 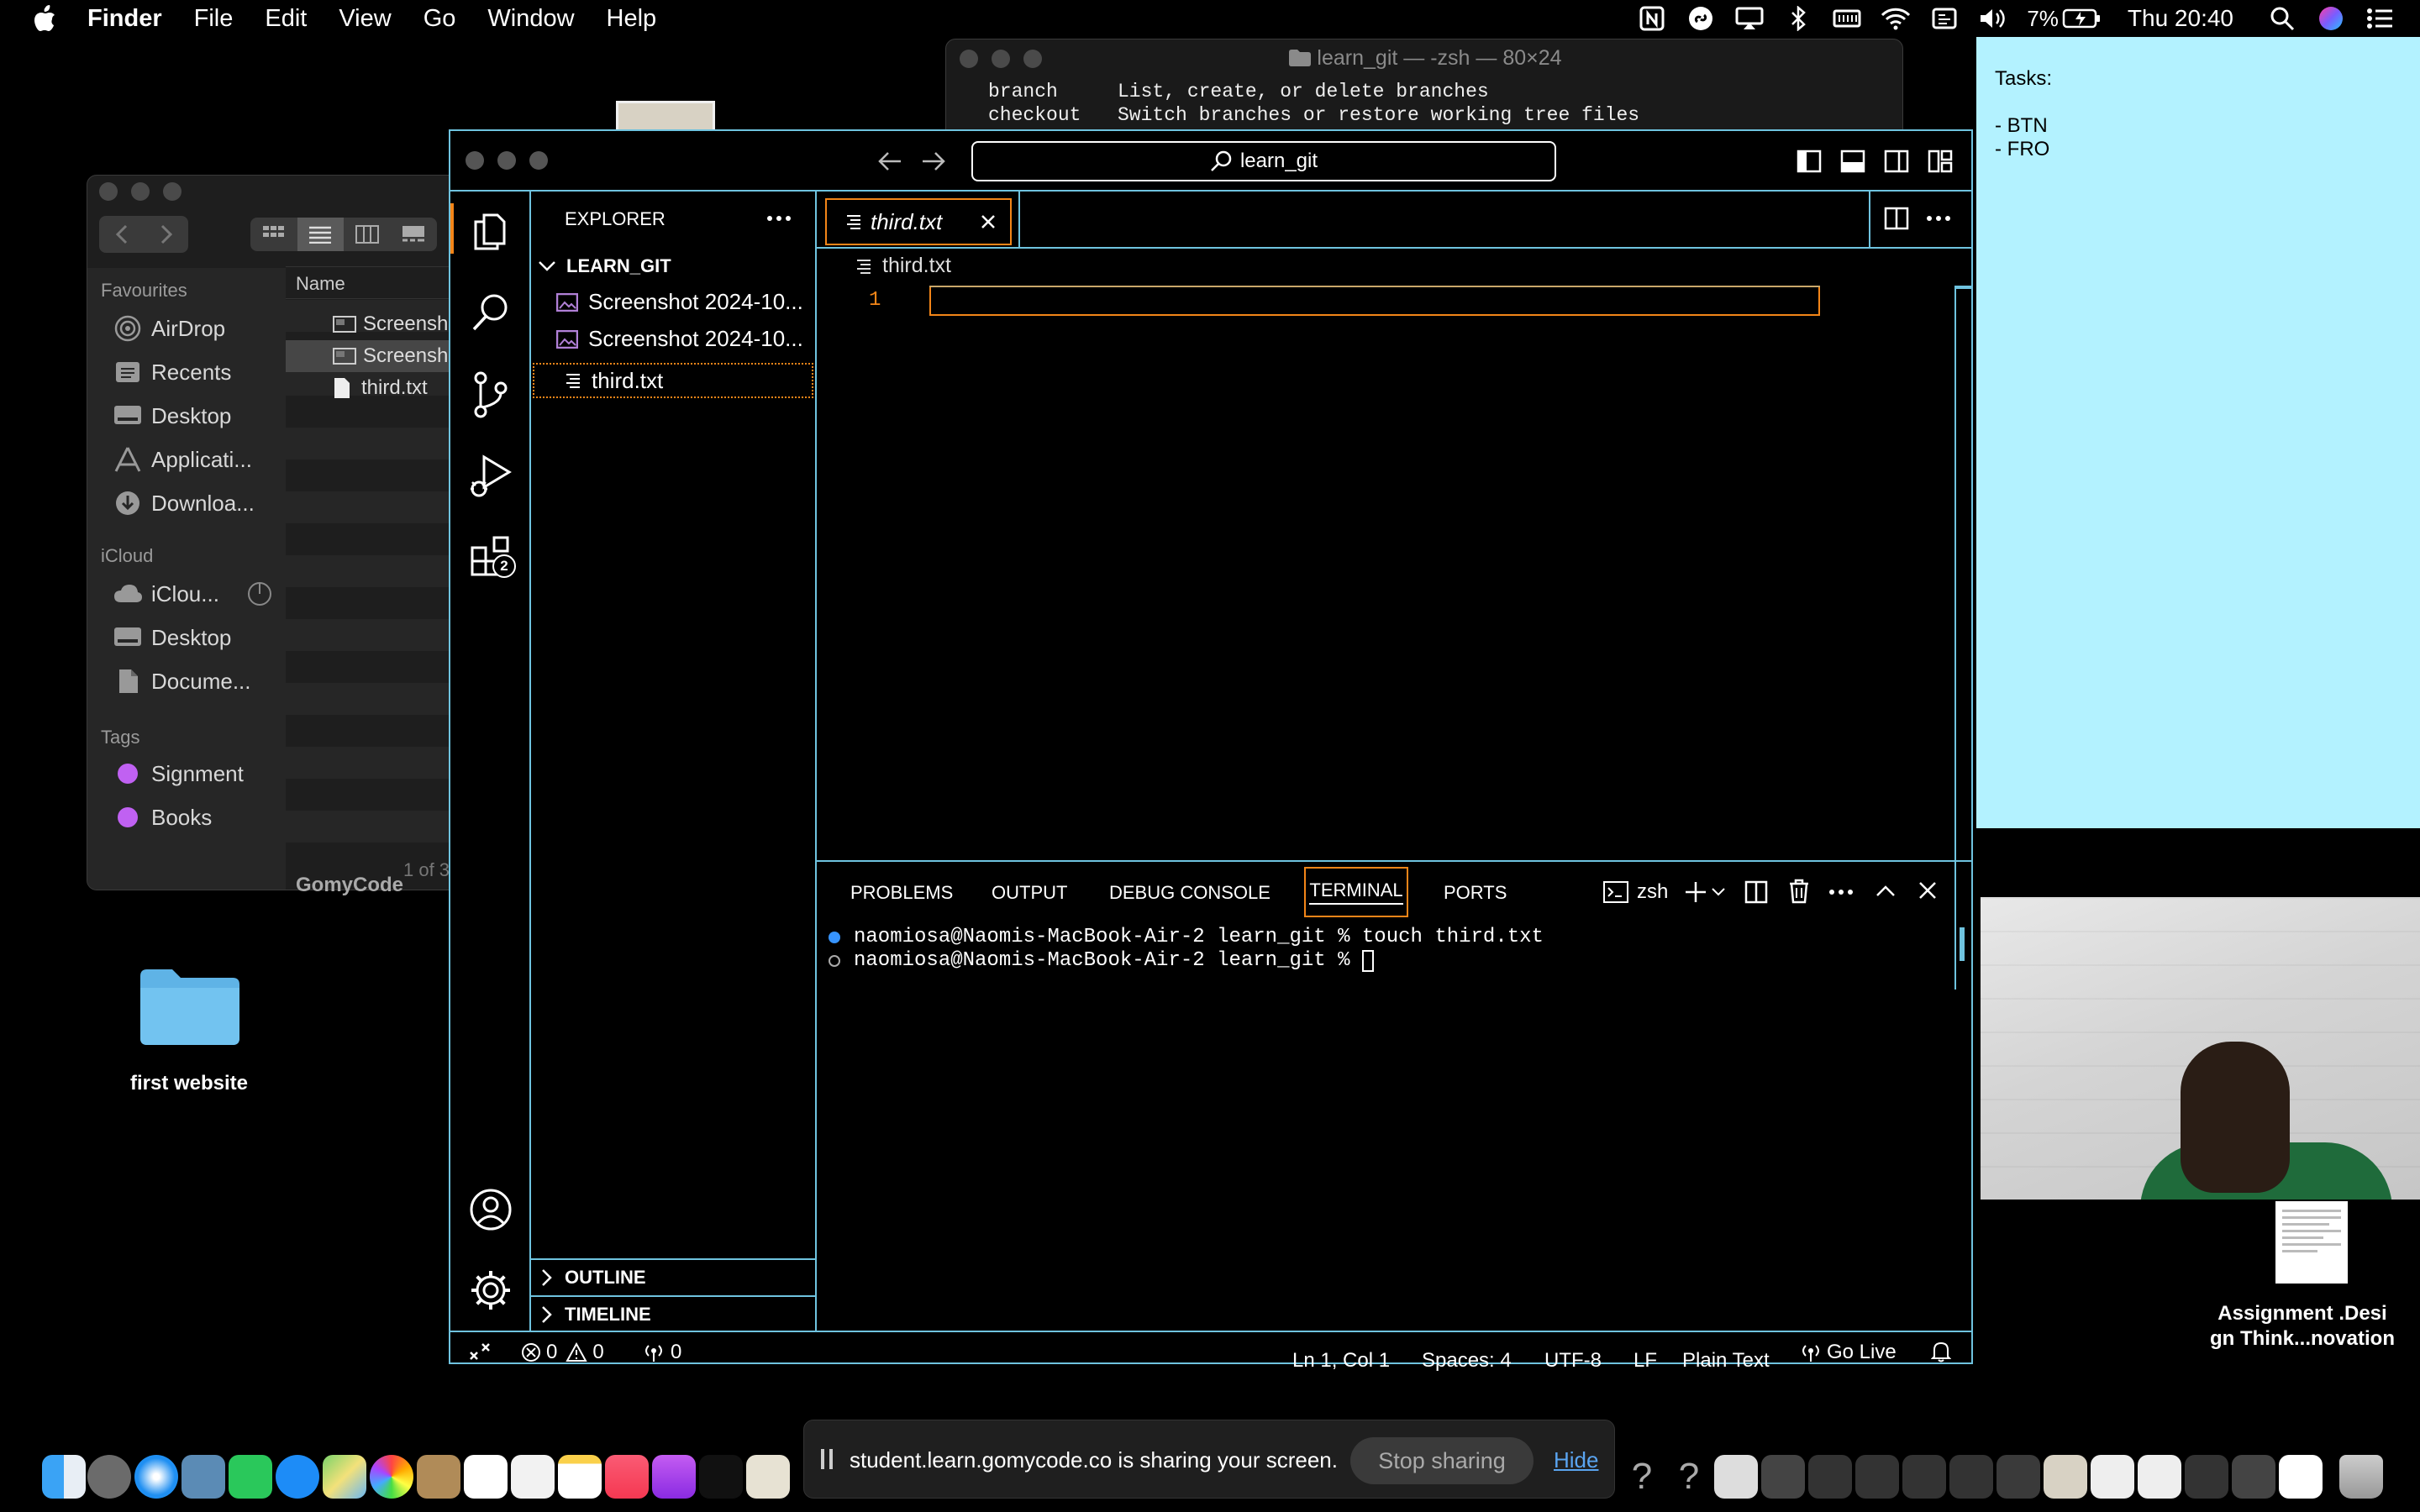 What do you see at coordinates (1896, 218) in the screenshot?
I see `split-editor-icon` at bounding box center [1896, 218].